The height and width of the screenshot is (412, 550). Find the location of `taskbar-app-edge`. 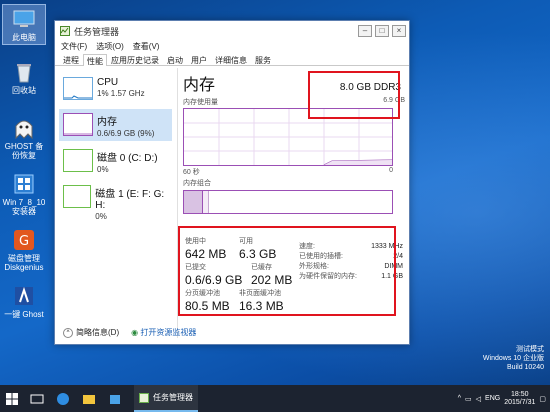

taskbar-app-edge is located at coordinates (63, 399).